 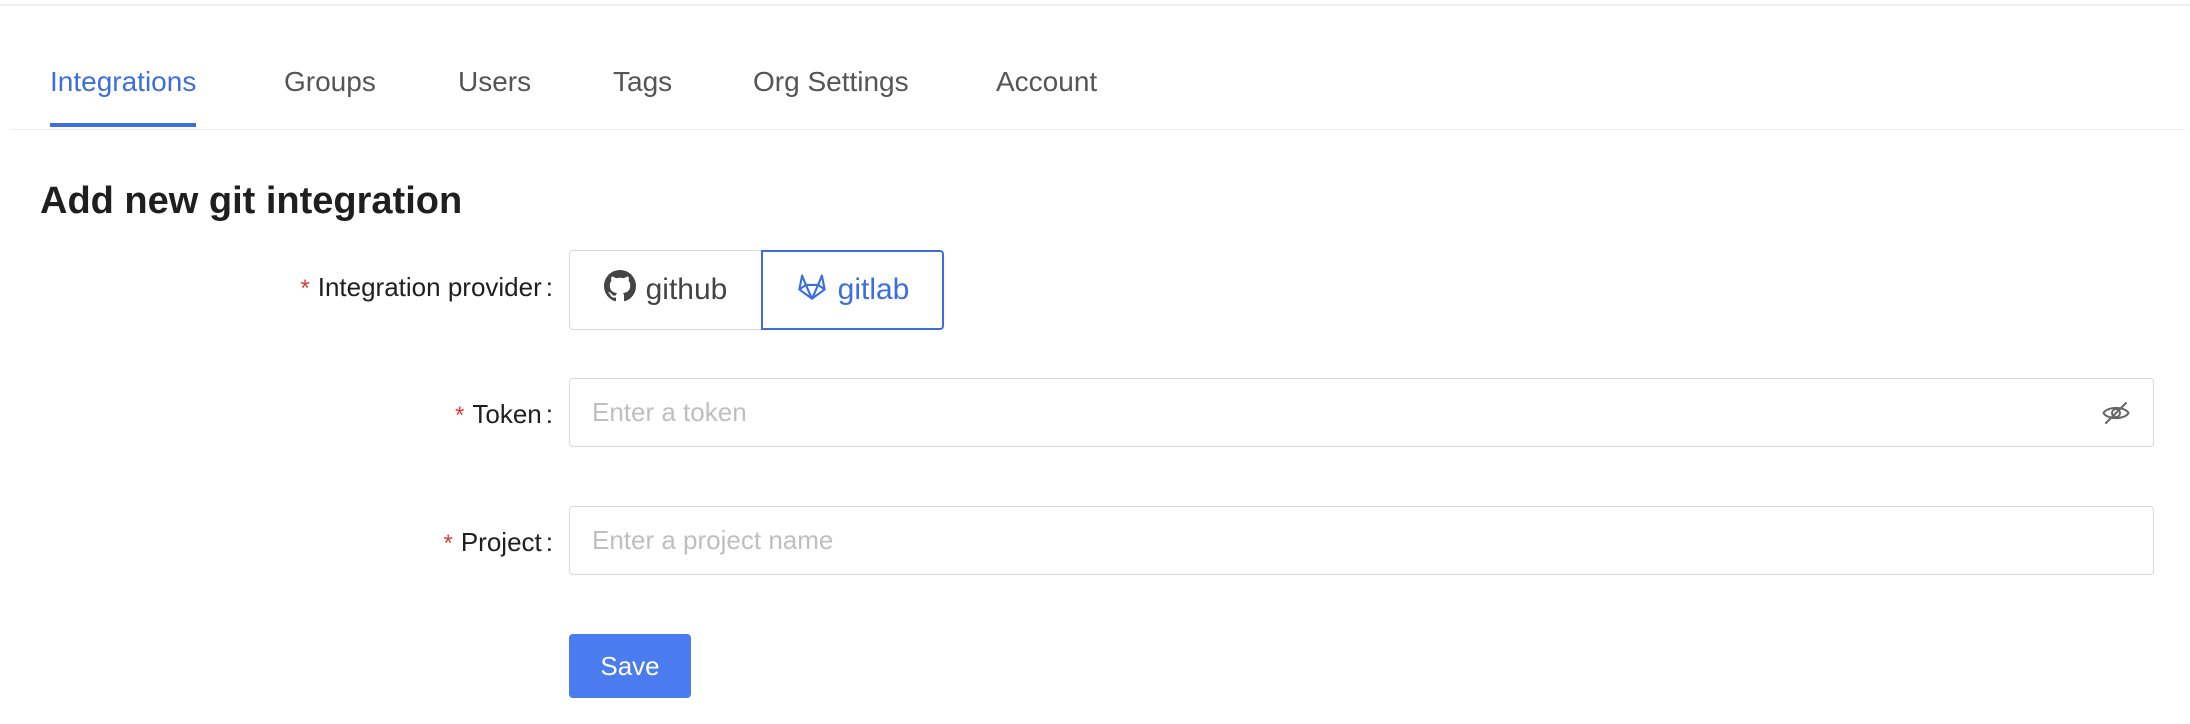 What do you see at coordinates (1361, 412) in the screenshot?
I see `token-input` at bounding box center [1361, 412].